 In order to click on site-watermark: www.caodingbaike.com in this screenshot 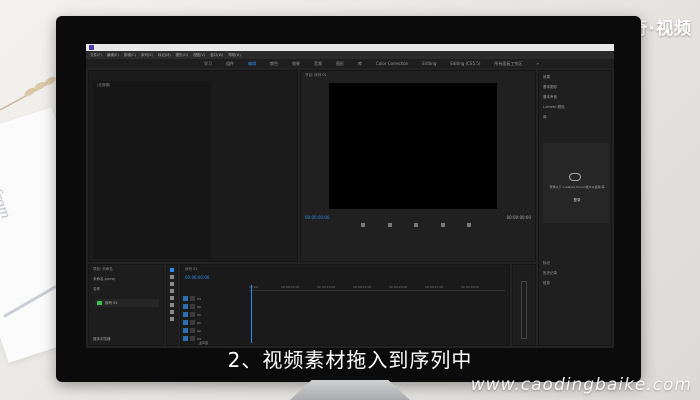, I will do `click(581, 385)`.